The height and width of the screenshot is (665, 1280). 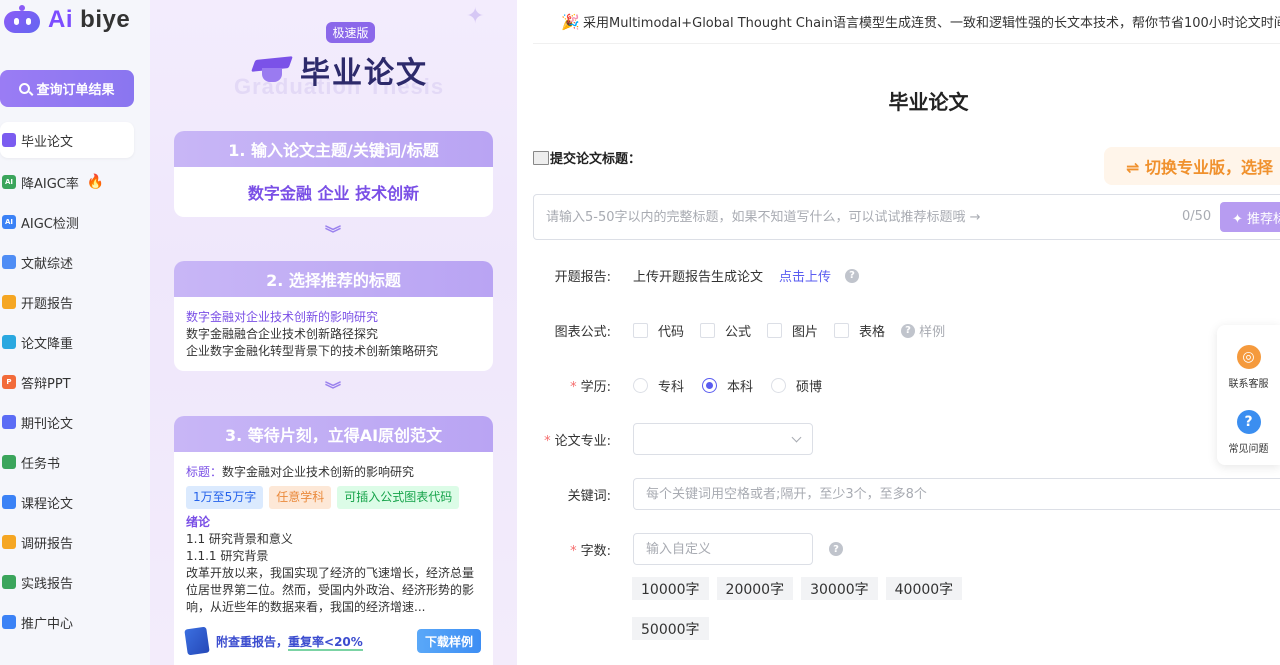 I want to click on sidebar-item: AI 降AIGC率 🔥, so click(x=75, y=182).